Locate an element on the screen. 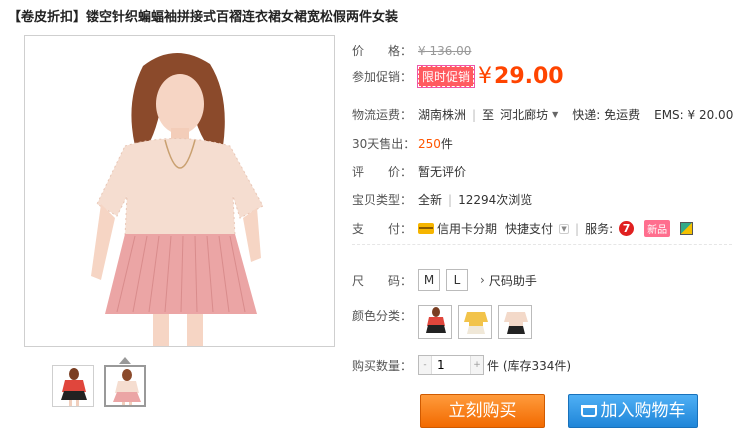 The height and width of the screenshot is (448, 734). size-helper-link: 尺码助手 is located at coordinates (513, 280).